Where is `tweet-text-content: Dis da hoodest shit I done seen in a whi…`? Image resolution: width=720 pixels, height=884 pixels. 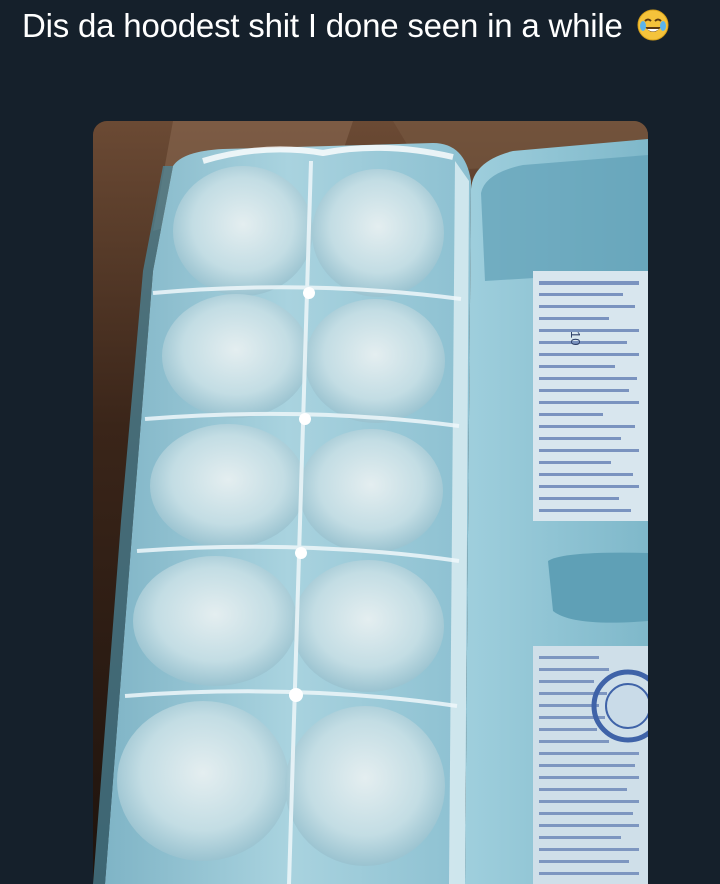
tweet-text-content: Dis da hoodest shit I done seen in a whi… is located at coordinates (322, 25).